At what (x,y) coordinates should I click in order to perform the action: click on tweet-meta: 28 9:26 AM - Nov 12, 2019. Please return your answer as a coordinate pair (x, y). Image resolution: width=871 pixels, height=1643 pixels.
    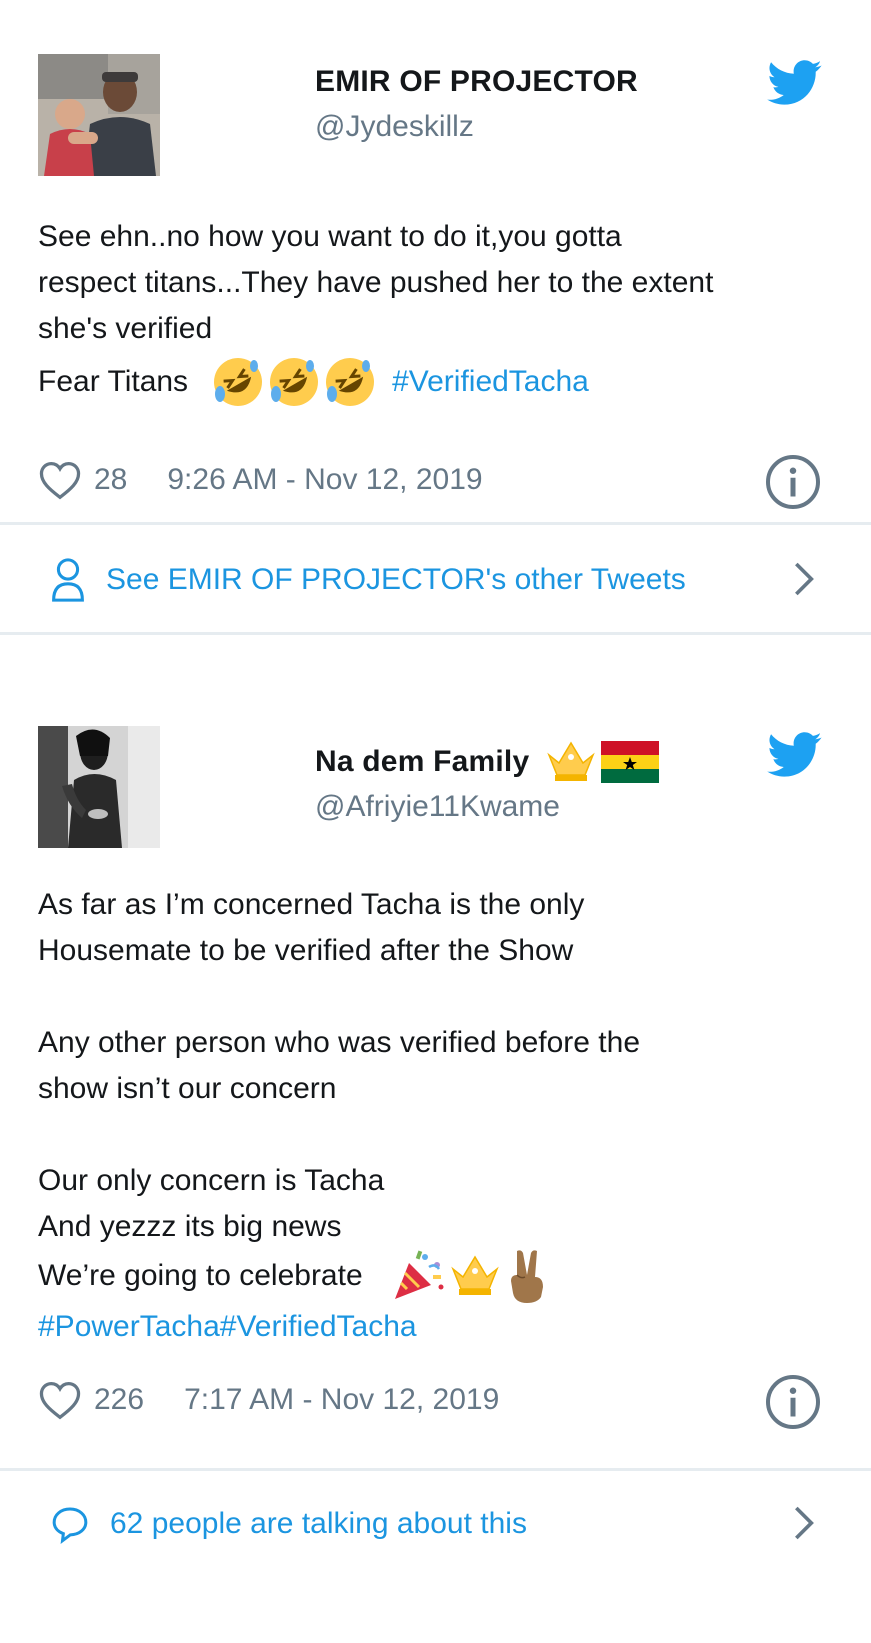
    Looking at the image, I should click on (430, 480).